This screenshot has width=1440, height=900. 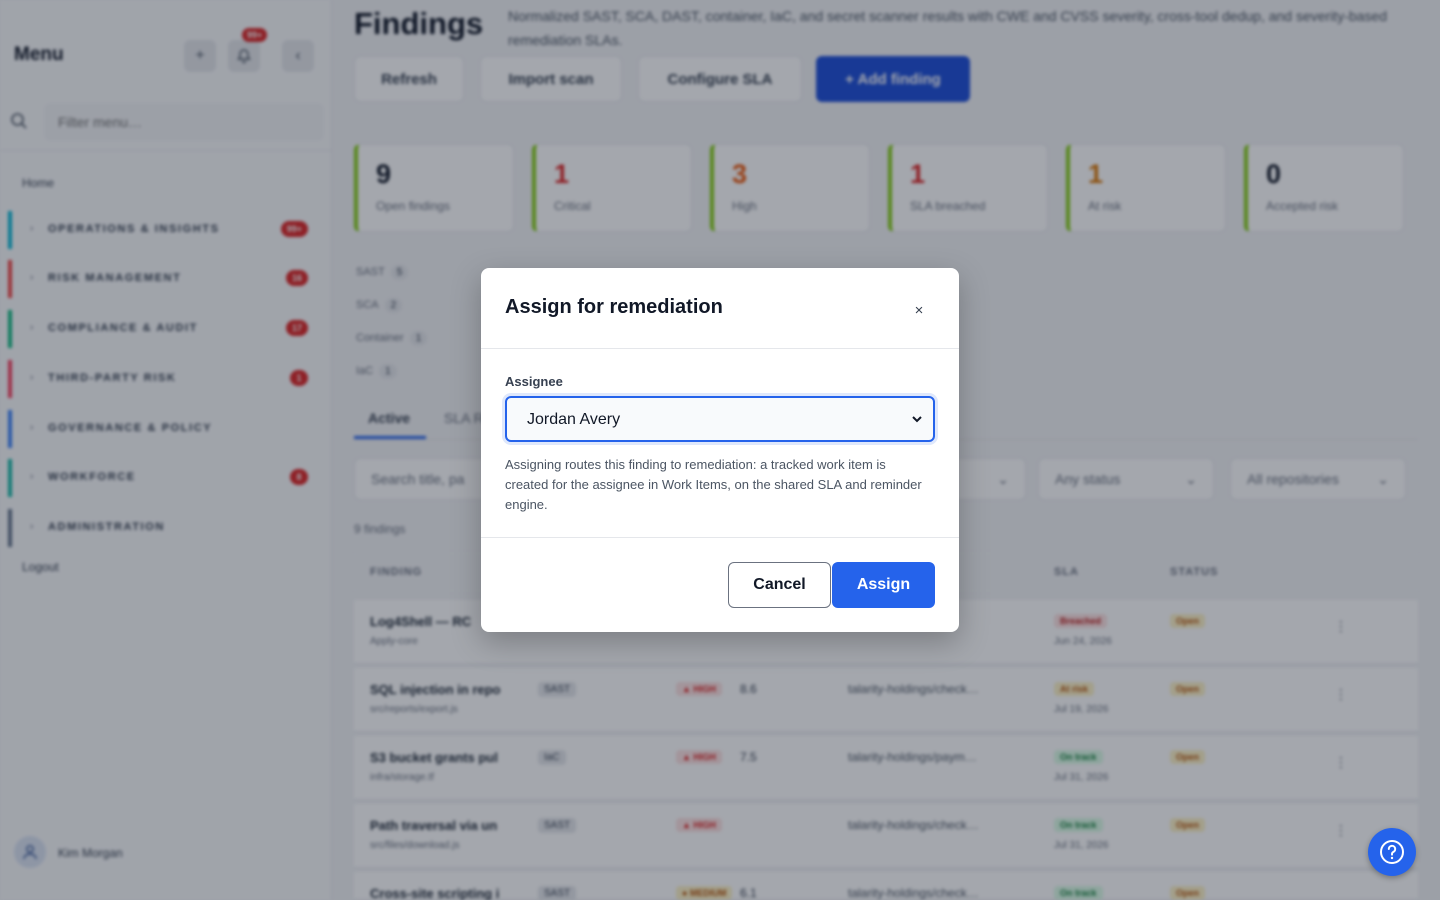 I want to click on cancel-button: Cancel, so click(x=779, y=585).